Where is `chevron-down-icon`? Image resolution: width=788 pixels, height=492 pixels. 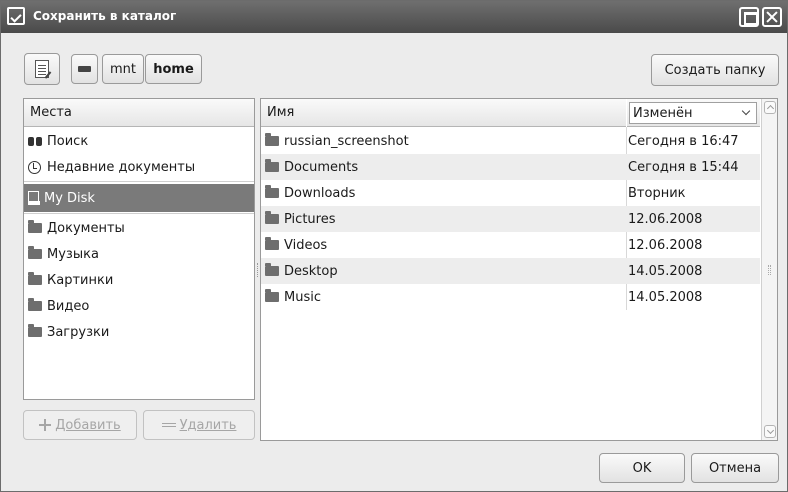 chevron-down-icon is located at coordinates (746, 111).